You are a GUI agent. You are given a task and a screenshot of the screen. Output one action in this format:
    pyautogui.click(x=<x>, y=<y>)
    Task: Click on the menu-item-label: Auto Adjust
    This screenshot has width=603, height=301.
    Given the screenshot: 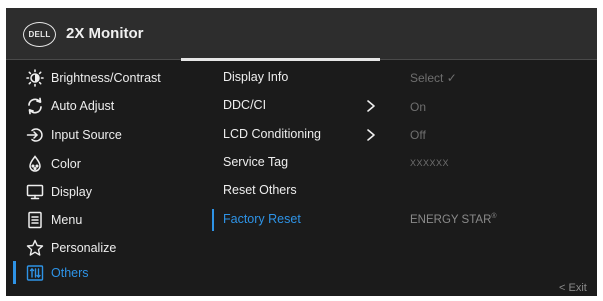 What is the action you would take?
    pyautogui.click(x=83, y=106)
    